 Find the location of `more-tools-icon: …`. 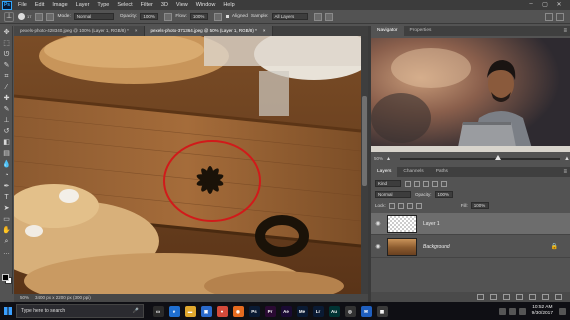

more-tools-icon: … is located at coordinates (6, 252).